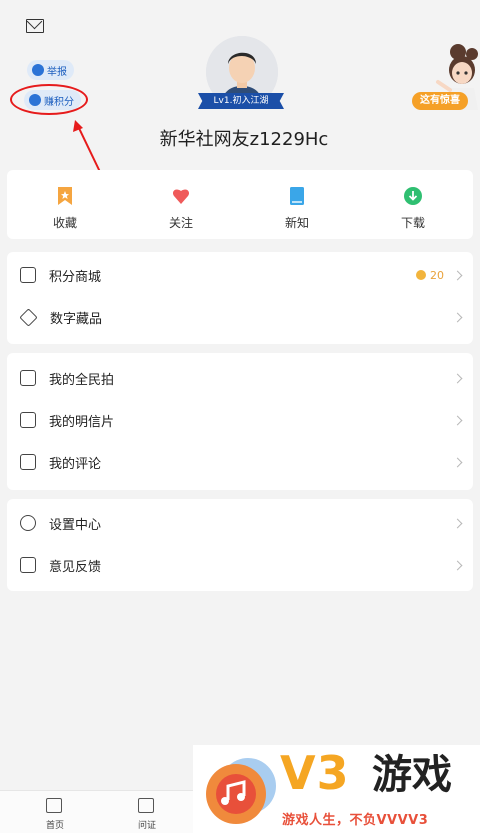 The height and width of the screenshot is (833, 480). I want to click on watermark-tagline: 游戏人生，不负VVVV3, so click(355, 820).